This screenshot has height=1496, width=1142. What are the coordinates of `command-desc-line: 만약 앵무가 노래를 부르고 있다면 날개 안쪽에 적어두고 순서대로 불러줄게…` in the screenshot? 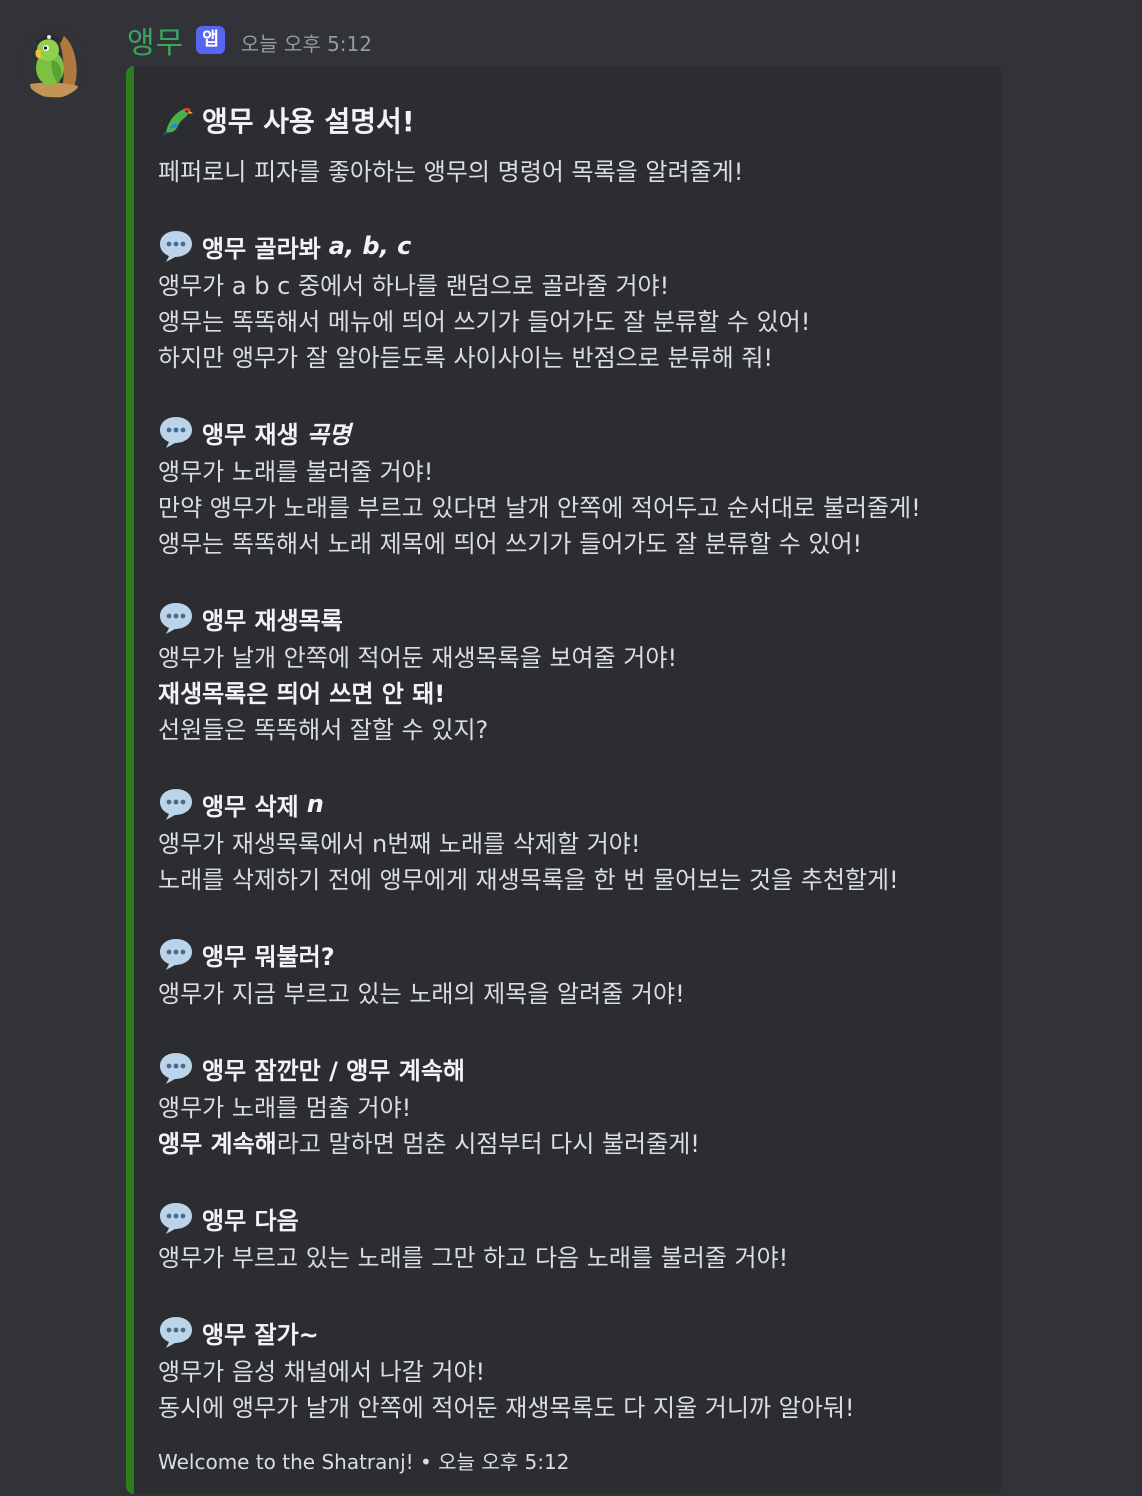 It's located at (539, 508).